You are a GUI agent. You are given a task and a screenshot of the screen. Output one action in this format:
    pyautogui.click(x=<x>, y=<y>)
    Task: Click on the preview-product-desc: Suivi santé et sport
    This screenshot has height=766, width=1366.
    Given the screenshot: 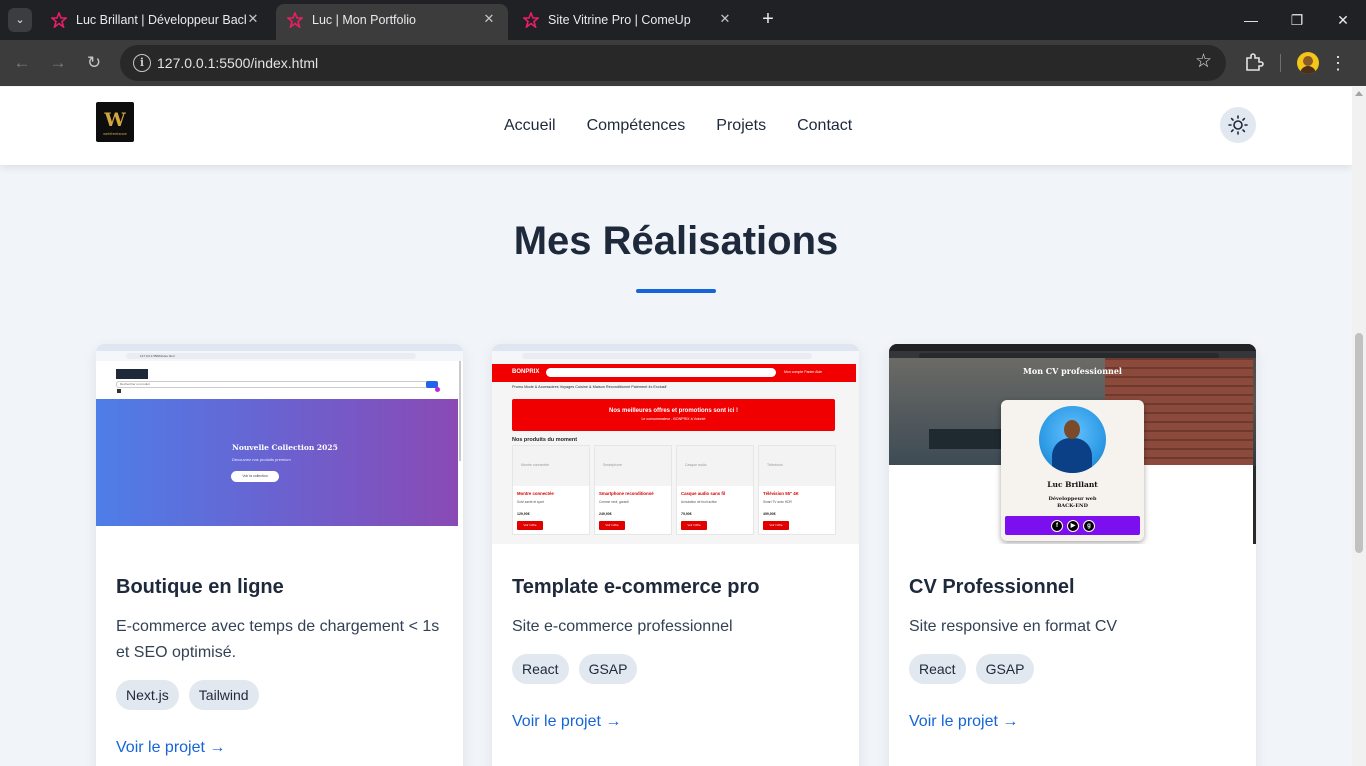 What is the action you would take?
    pyautogui.click(x=531, y=502)
    